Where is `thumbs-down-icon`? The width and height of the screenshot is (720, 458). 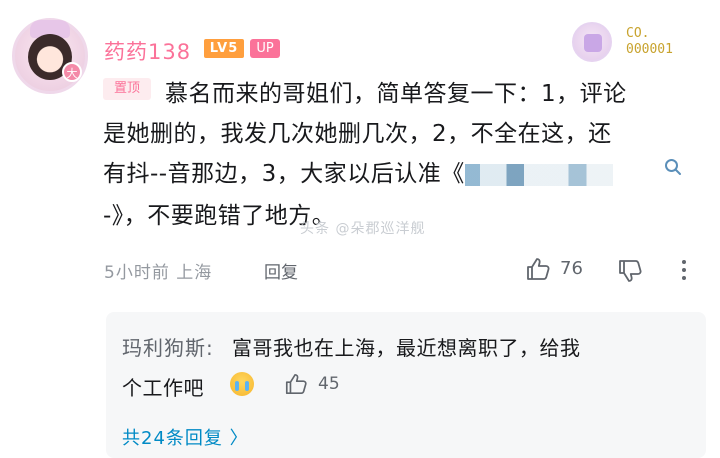 thumbs-down-icon is located at coordinates (630, 271).